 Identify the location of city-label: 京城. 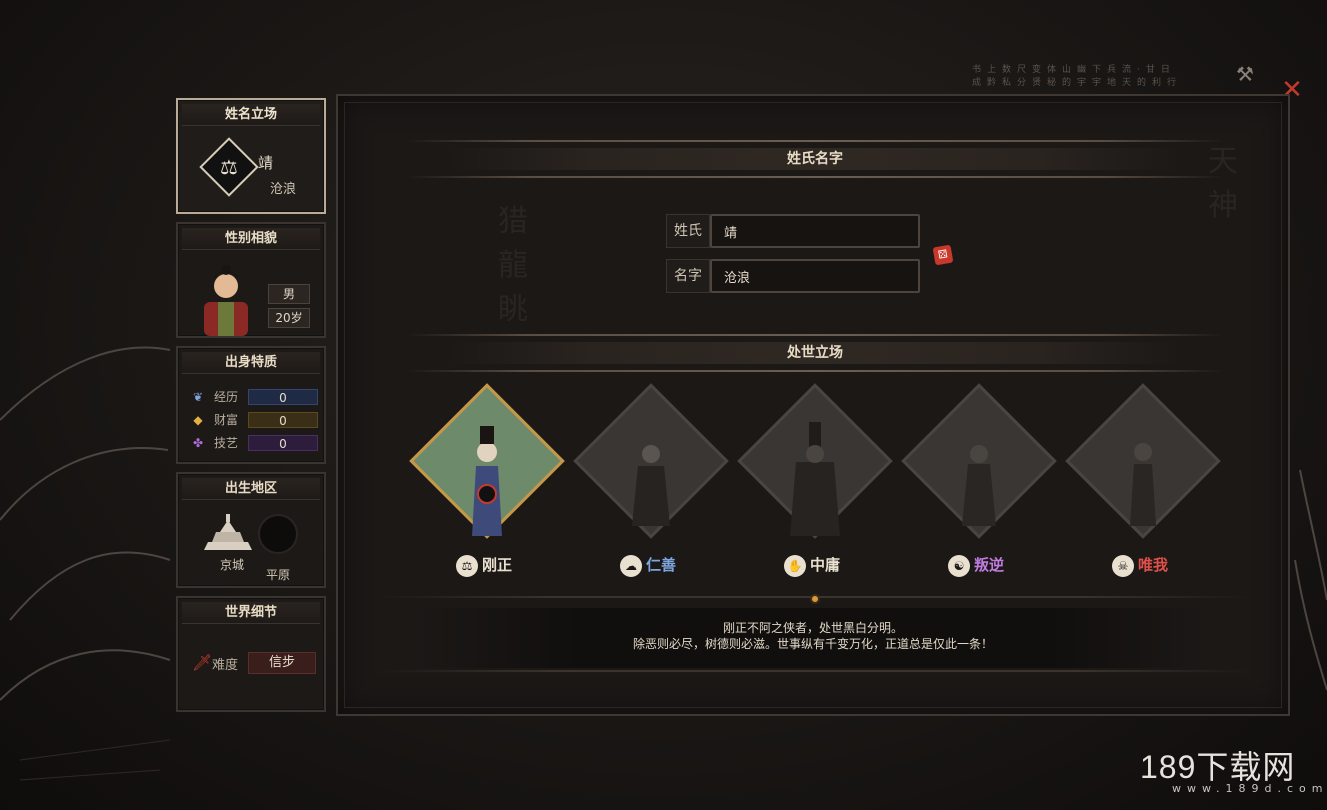
(232, 565).